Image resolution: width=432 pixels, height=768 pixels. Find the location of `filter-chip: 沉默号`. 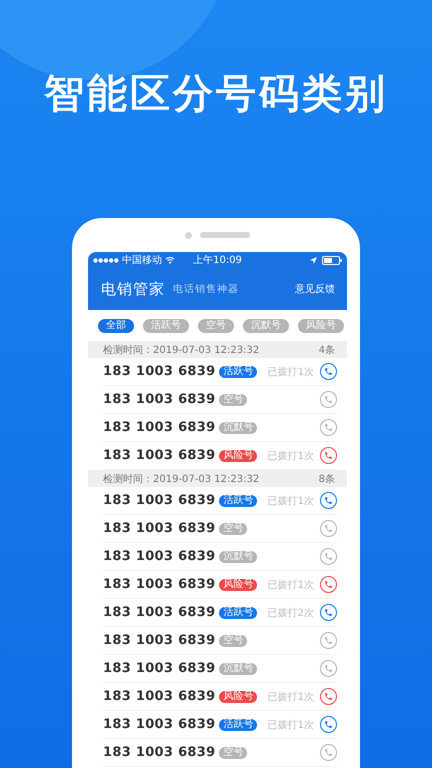

filter-chip: 沉默号 is located at coordinates (266, 326).